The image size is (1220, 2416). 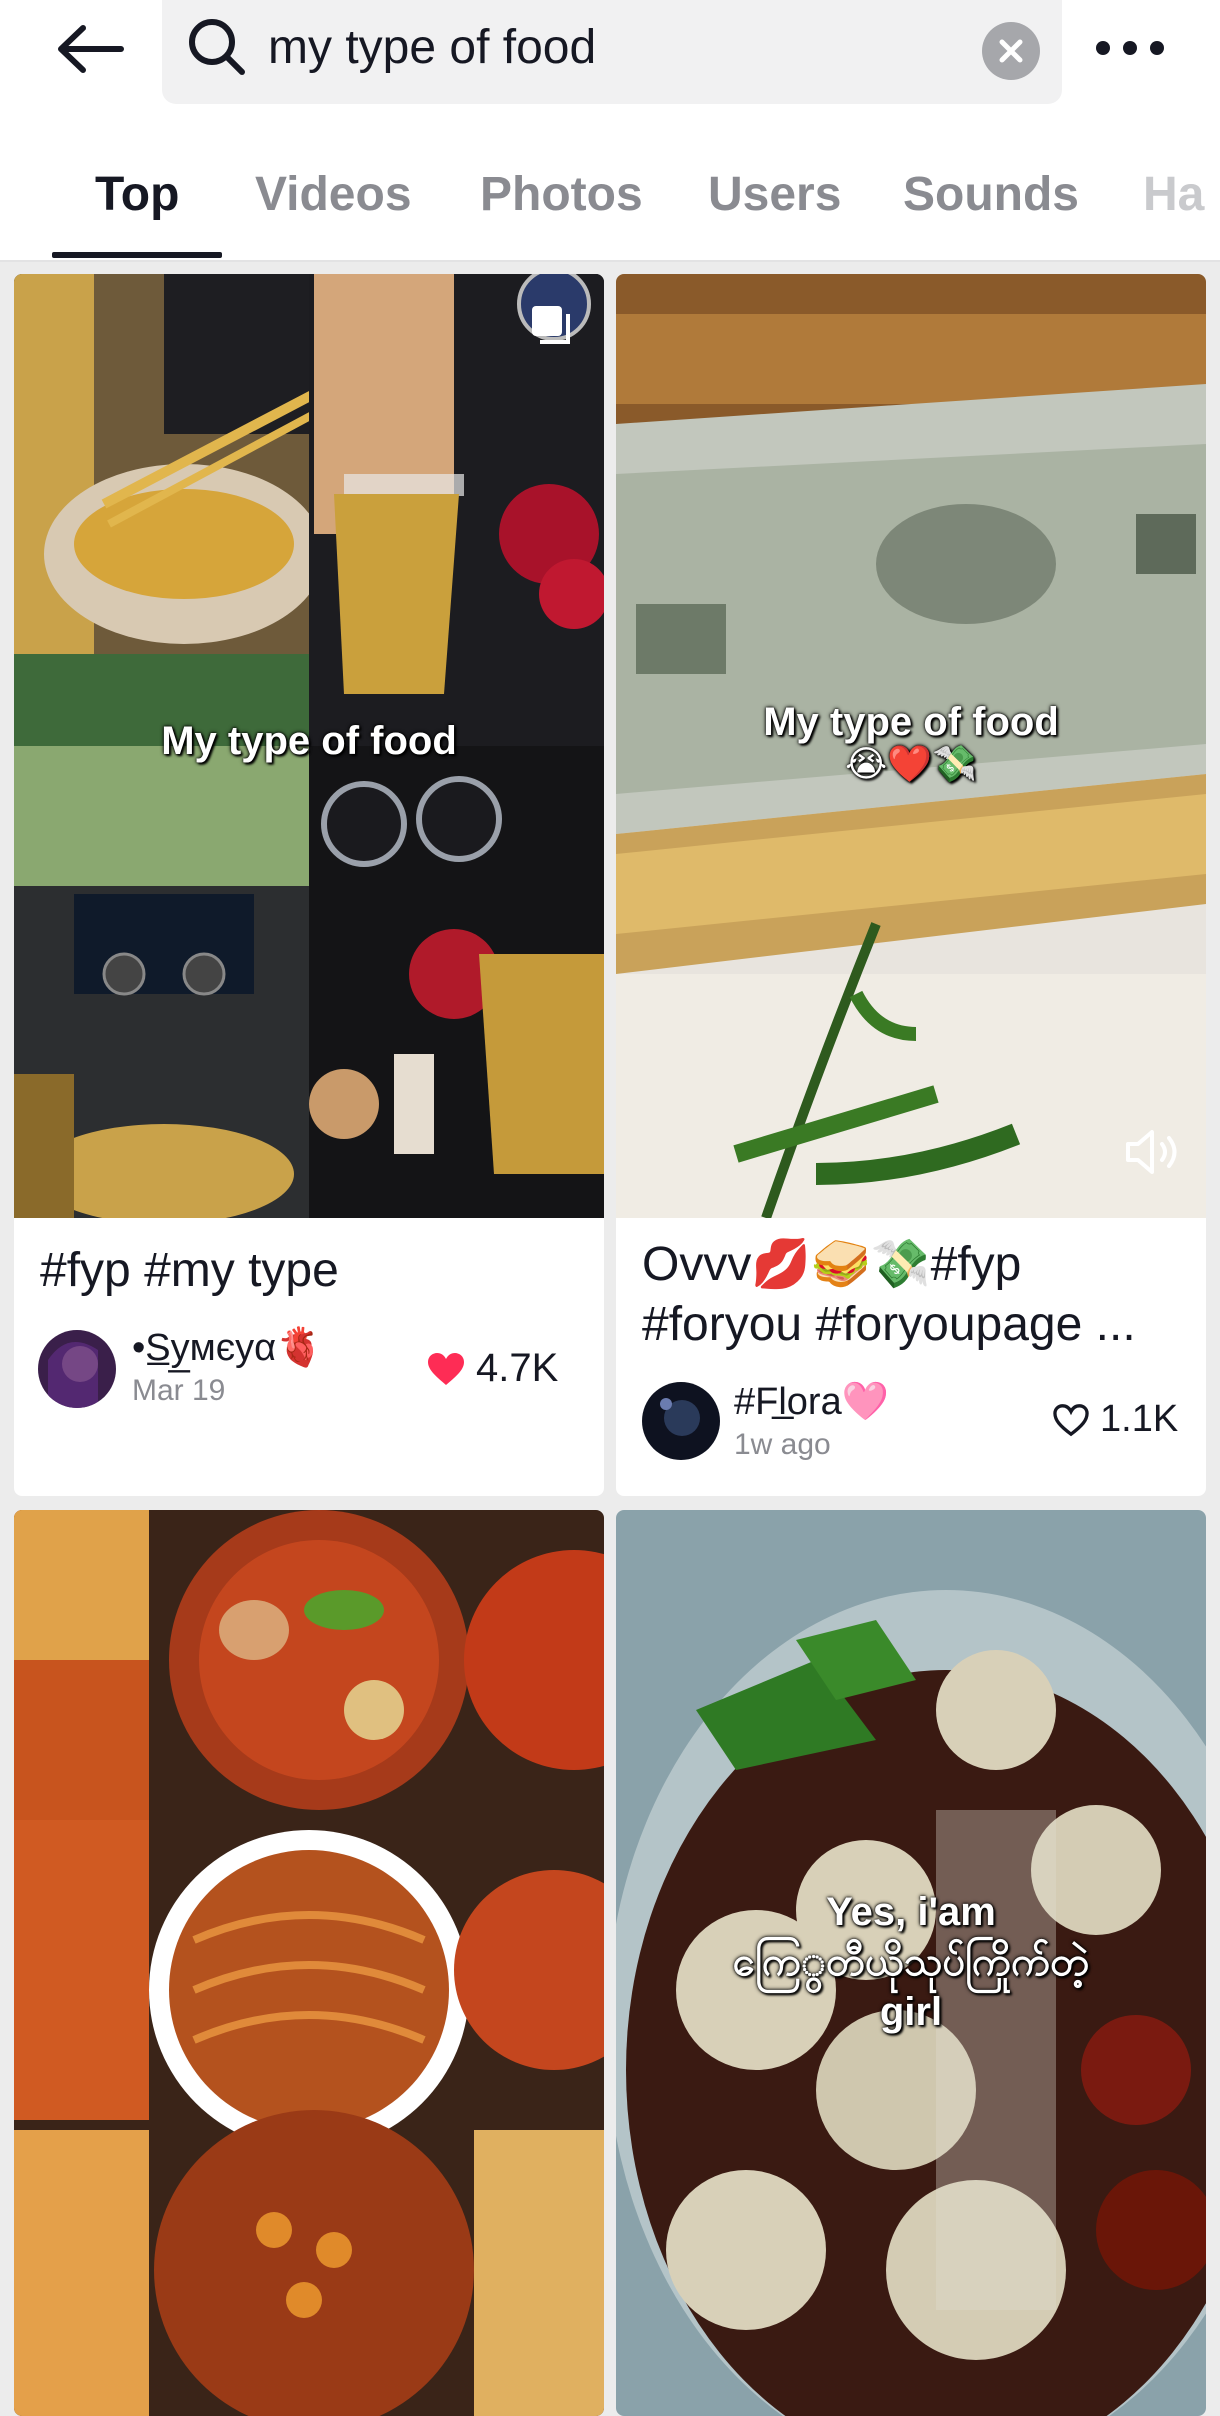 I want to click on close-icon, so click(x=1011, y=51).